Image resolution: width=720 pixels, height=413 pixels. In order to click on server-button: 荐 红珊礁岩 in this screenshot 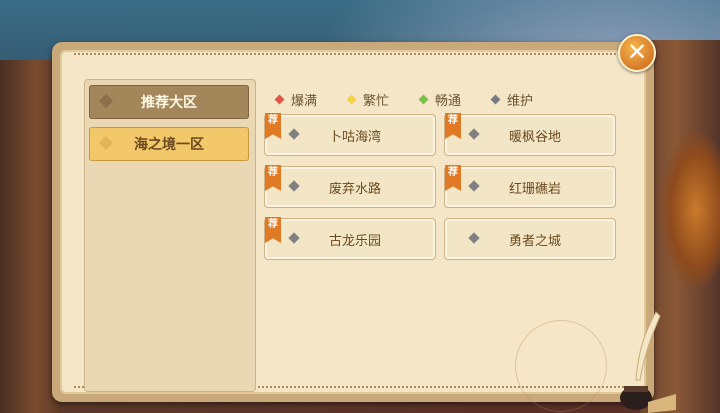, I will do `click(530, 186)`.